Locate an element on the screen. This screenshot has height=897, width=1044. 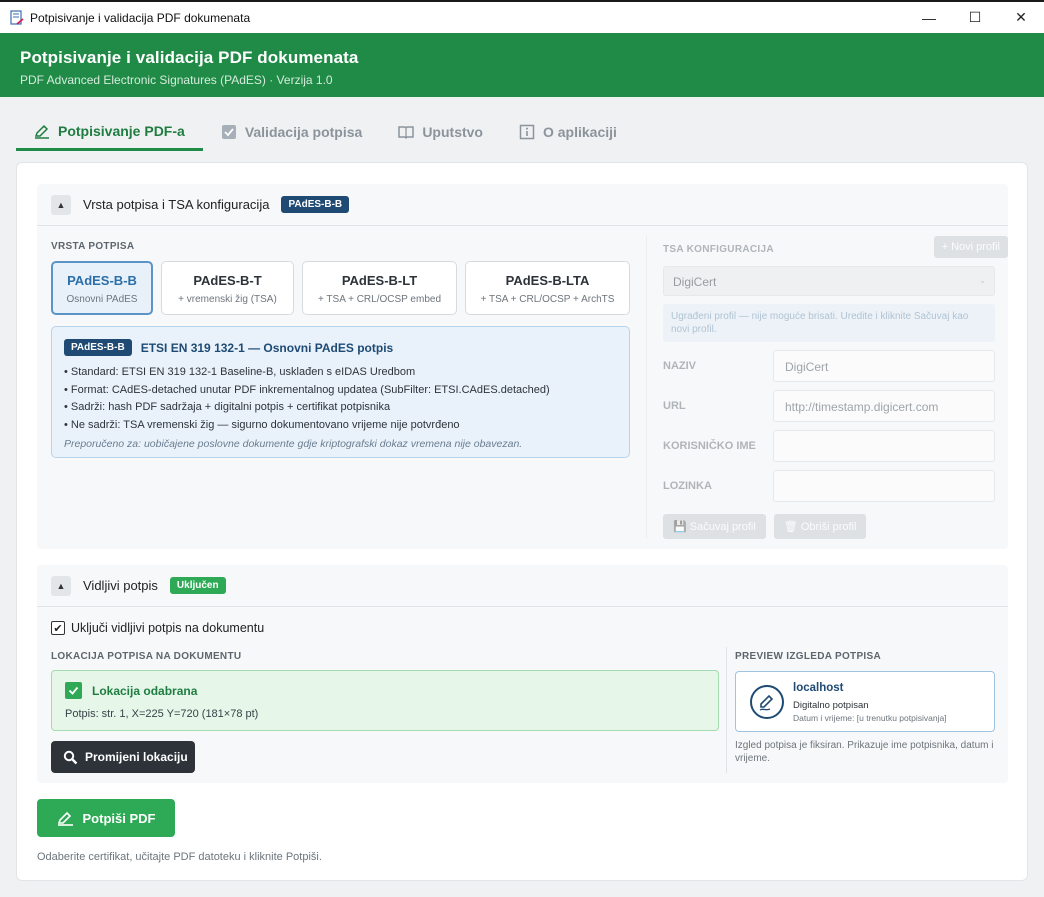
signature-type-name: PAdES-B-B is located at coordinates (102, 280).